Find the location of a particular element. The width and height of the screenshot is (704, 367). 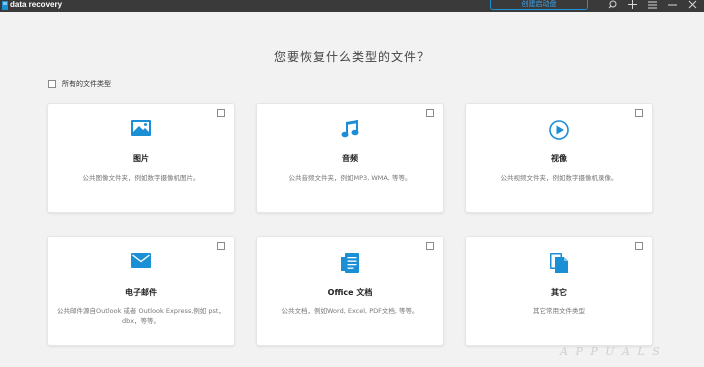

title-bar: data recovery 创建启动盘 is located at coordinates (352, 6).